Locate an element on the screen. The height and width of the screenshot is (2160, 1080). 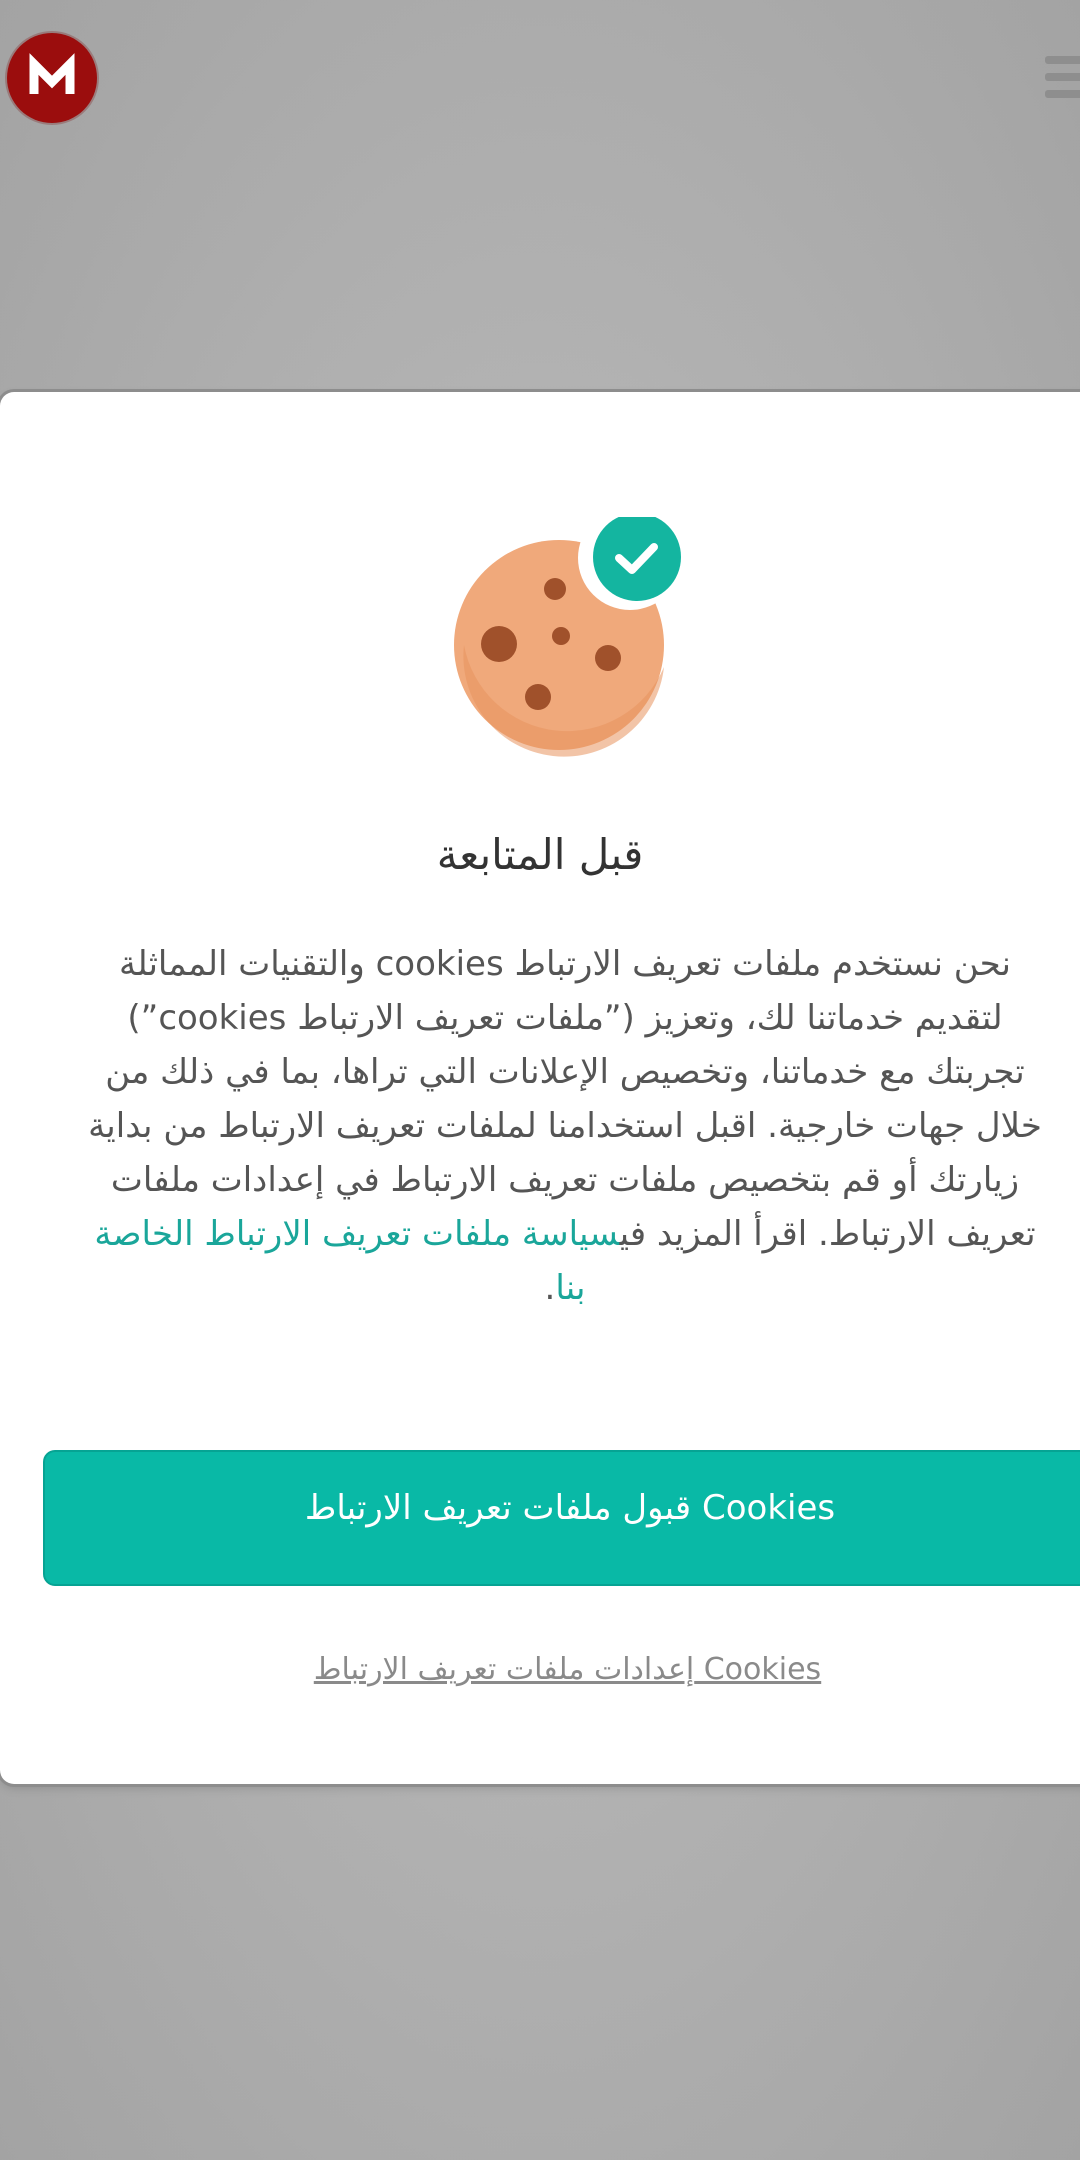
mega-logo-icon is located at coordinates (52, 73).